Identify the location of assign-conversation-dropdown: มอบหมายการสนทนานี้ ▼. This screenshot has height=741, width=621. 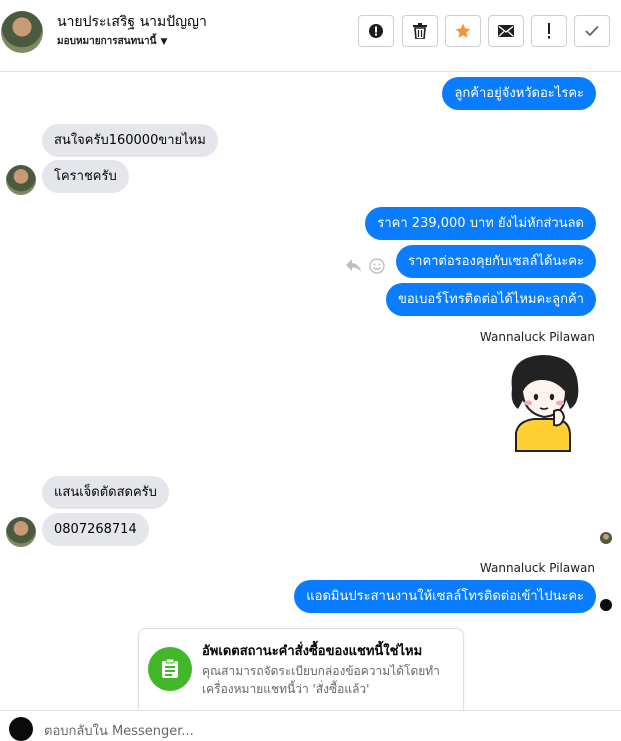
(112, 41).